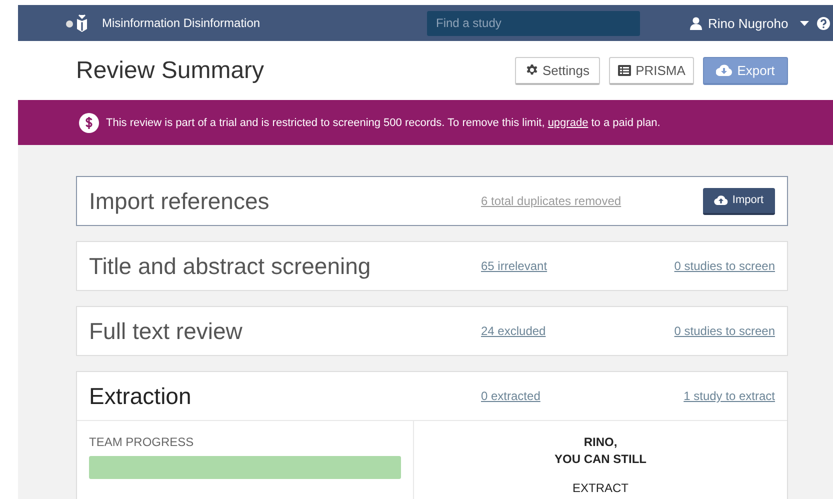 The height and width of the screenshot is (499, 833). What do you see at coordinates (721, 200) in the screenshot?
I see `cloud-upload-icon` at bounding box center [721, 200].